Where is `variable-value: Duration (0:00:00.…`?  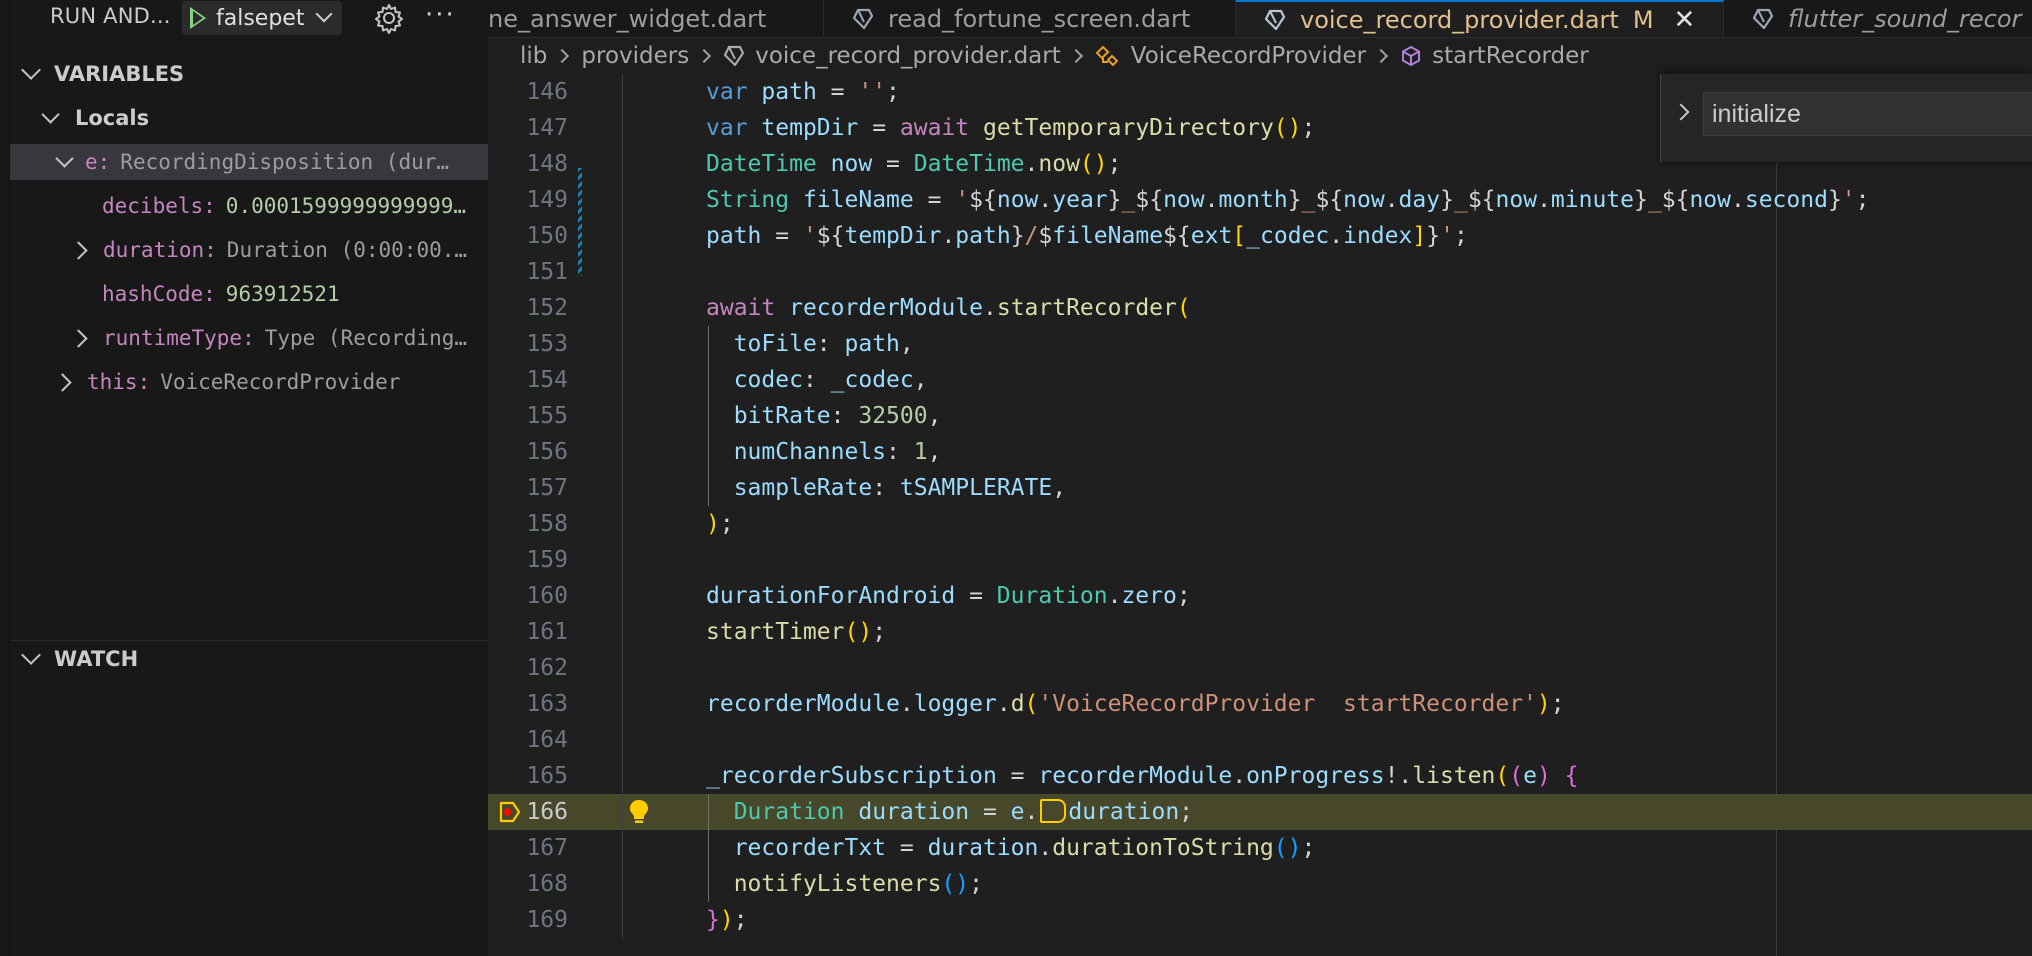 variable-value: Duration (0:00:00.… is located at coordinates (347, 250).